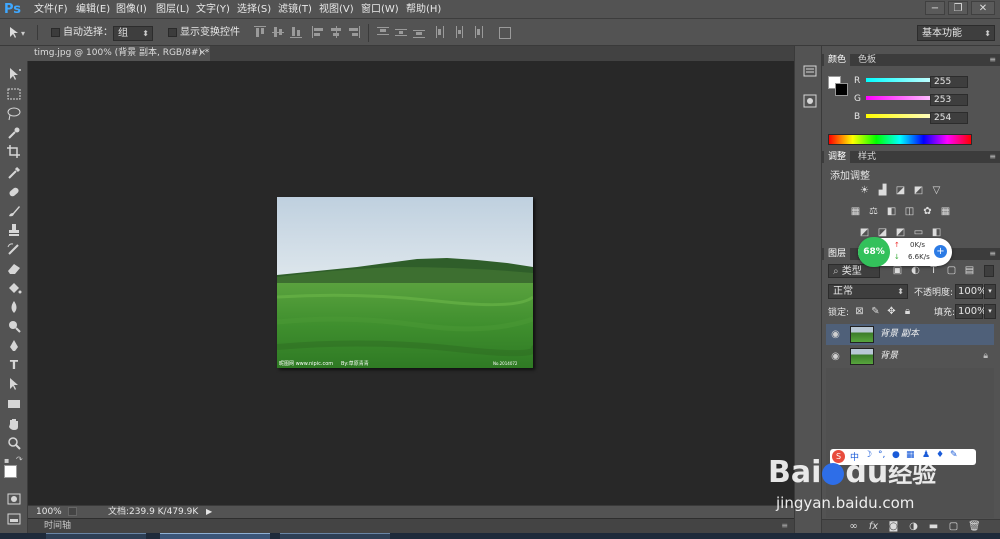  I want to click on color-balance-icon: ⚖, so click(873, 212).